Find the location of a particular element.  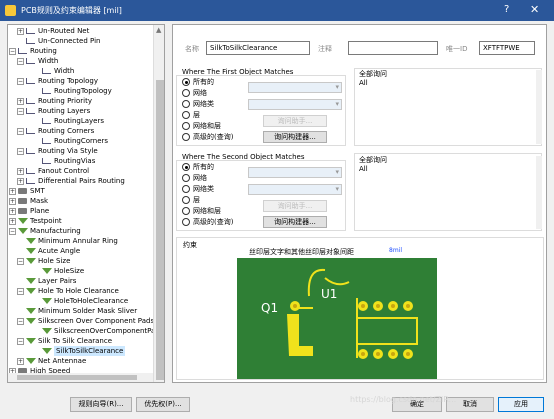

tree-item-label: RoutingVias is located at coordinates (75, 161).